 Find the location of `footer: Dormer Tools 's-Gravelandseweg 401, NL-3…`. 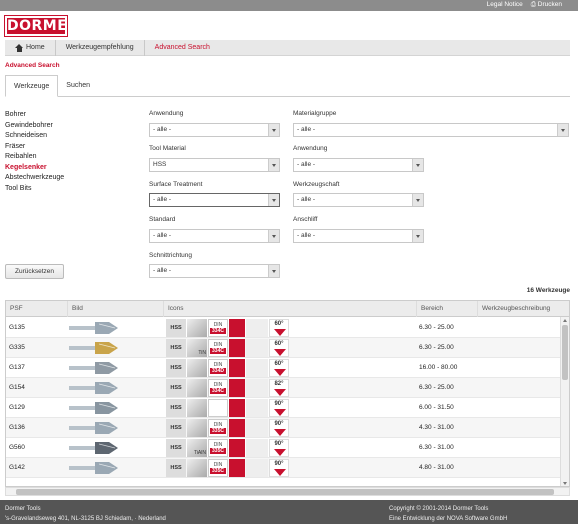

footer: Dormer Tools 's-Gravelandseweg 401, NL-3… is located at coordinates (289, 512).